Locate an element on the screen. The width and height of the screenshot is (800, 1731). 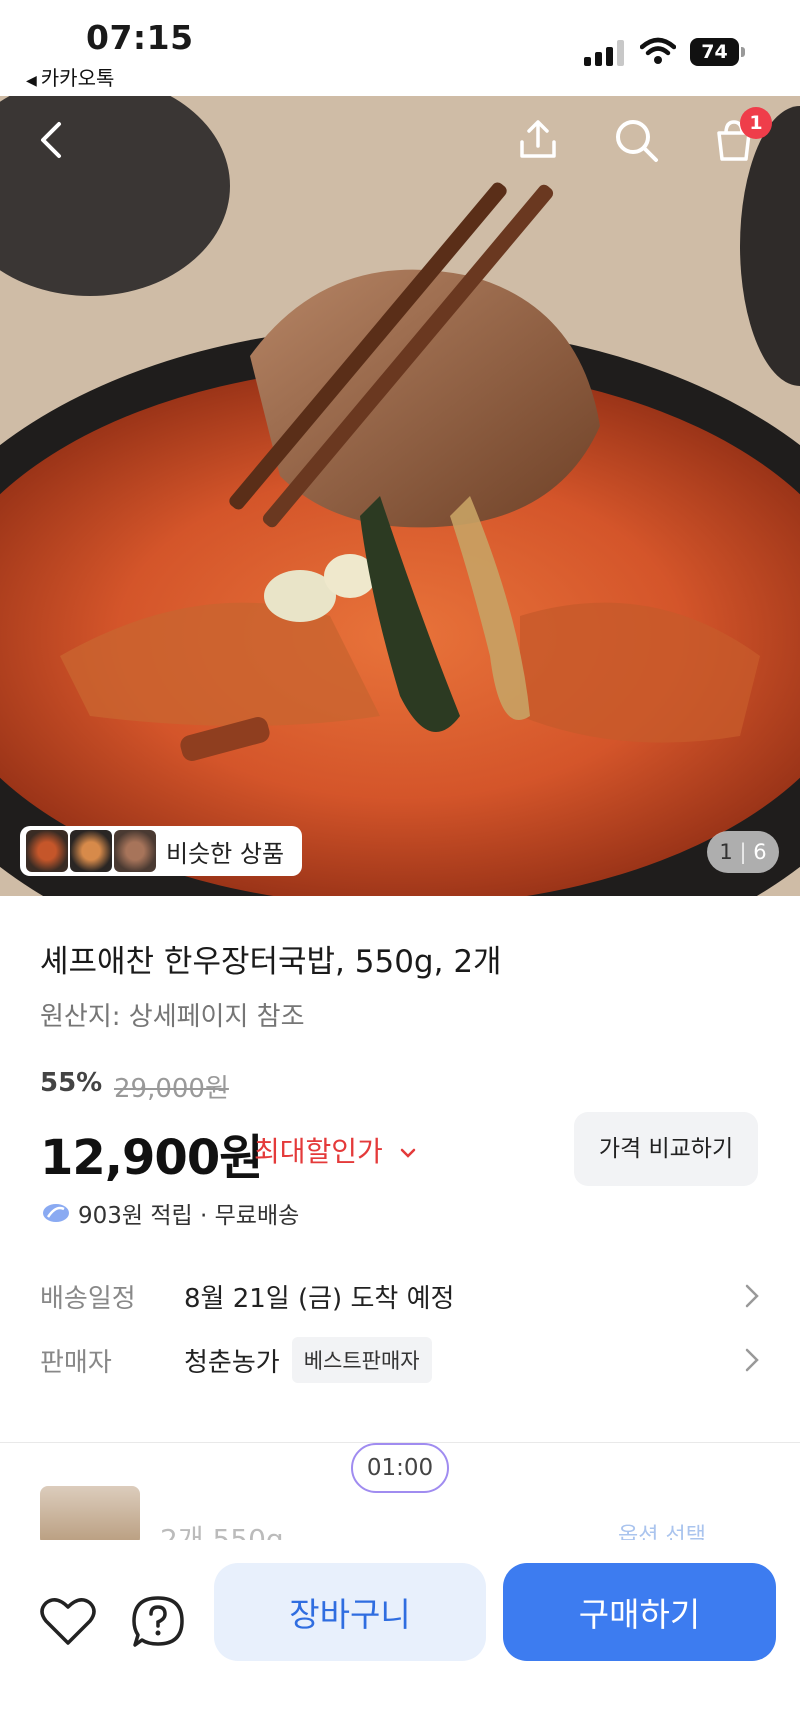
sale-price: 12,900원 is located at coordinates (151, 1158).